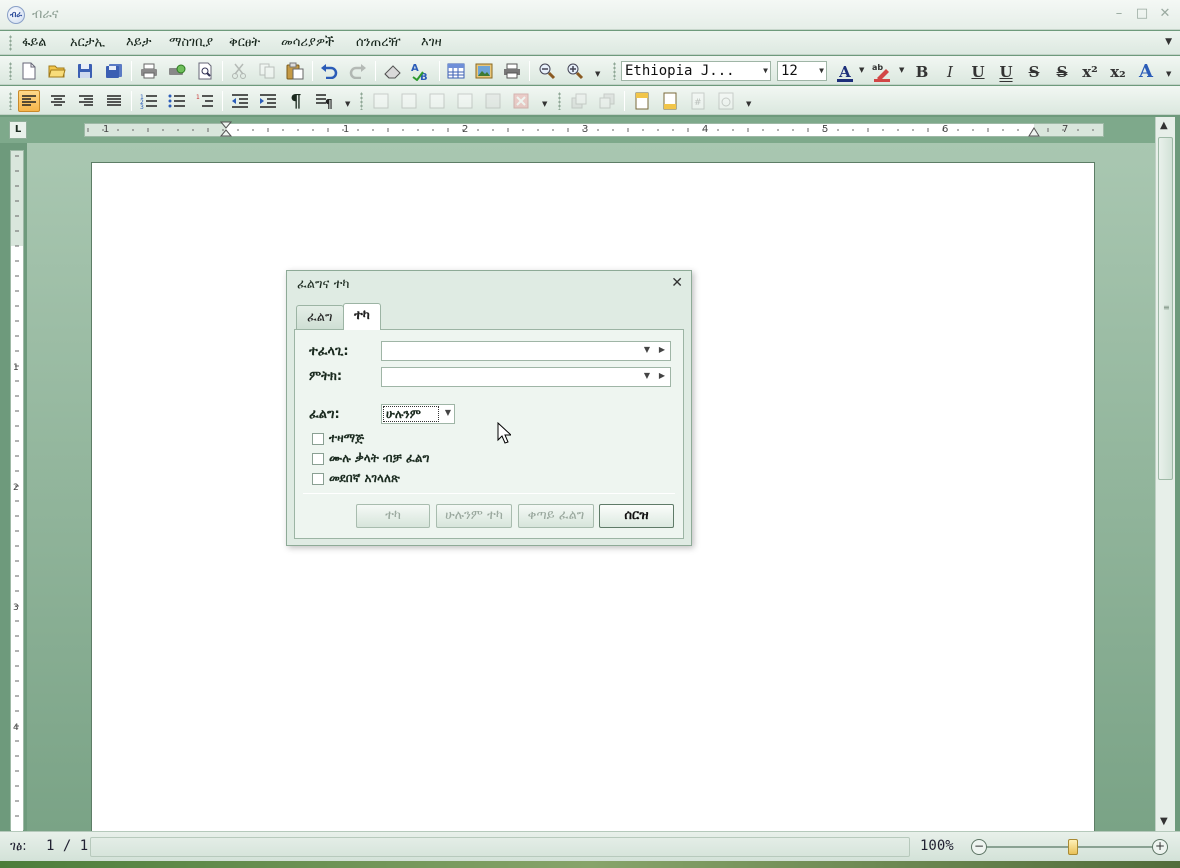 The width and height of the screenshot is (1180, 868). I want to click on zoom-slider-thumb, so click(1073, 847).